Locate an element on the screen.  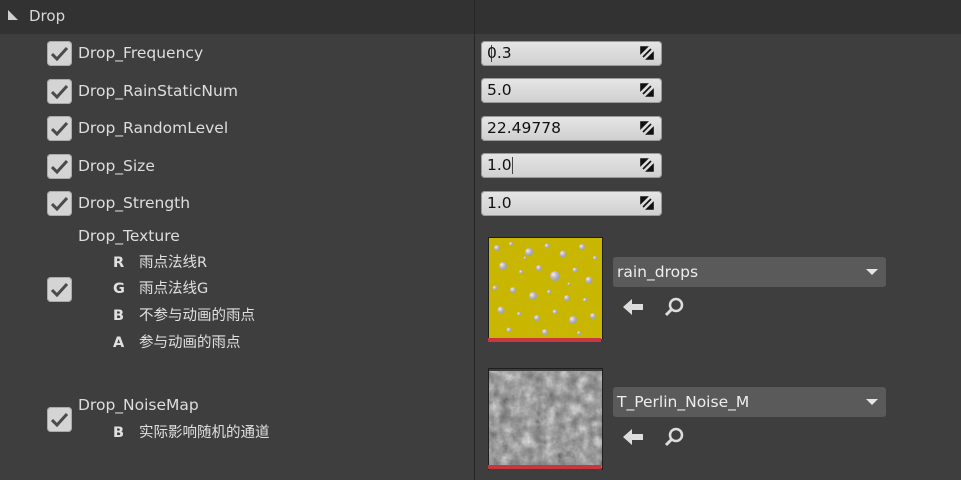
asset-name: rain_drops is located at coordinates (658, 272).